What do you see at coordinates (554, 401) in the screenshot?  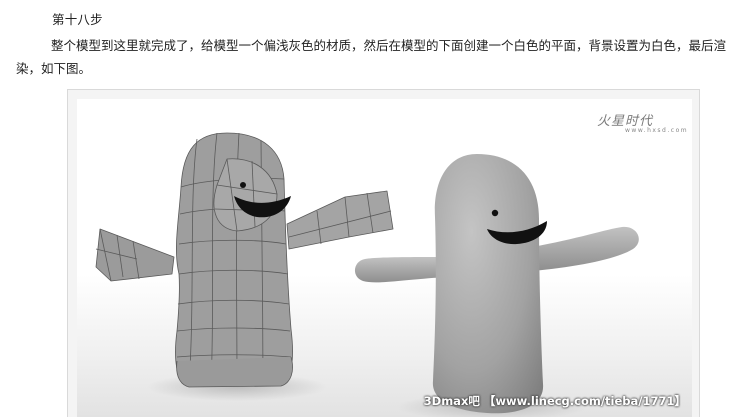 I see `credit-watermark: 3Dmax吧 【www.linecg.com/tieba/1771】` at bounding box center [554, 401].